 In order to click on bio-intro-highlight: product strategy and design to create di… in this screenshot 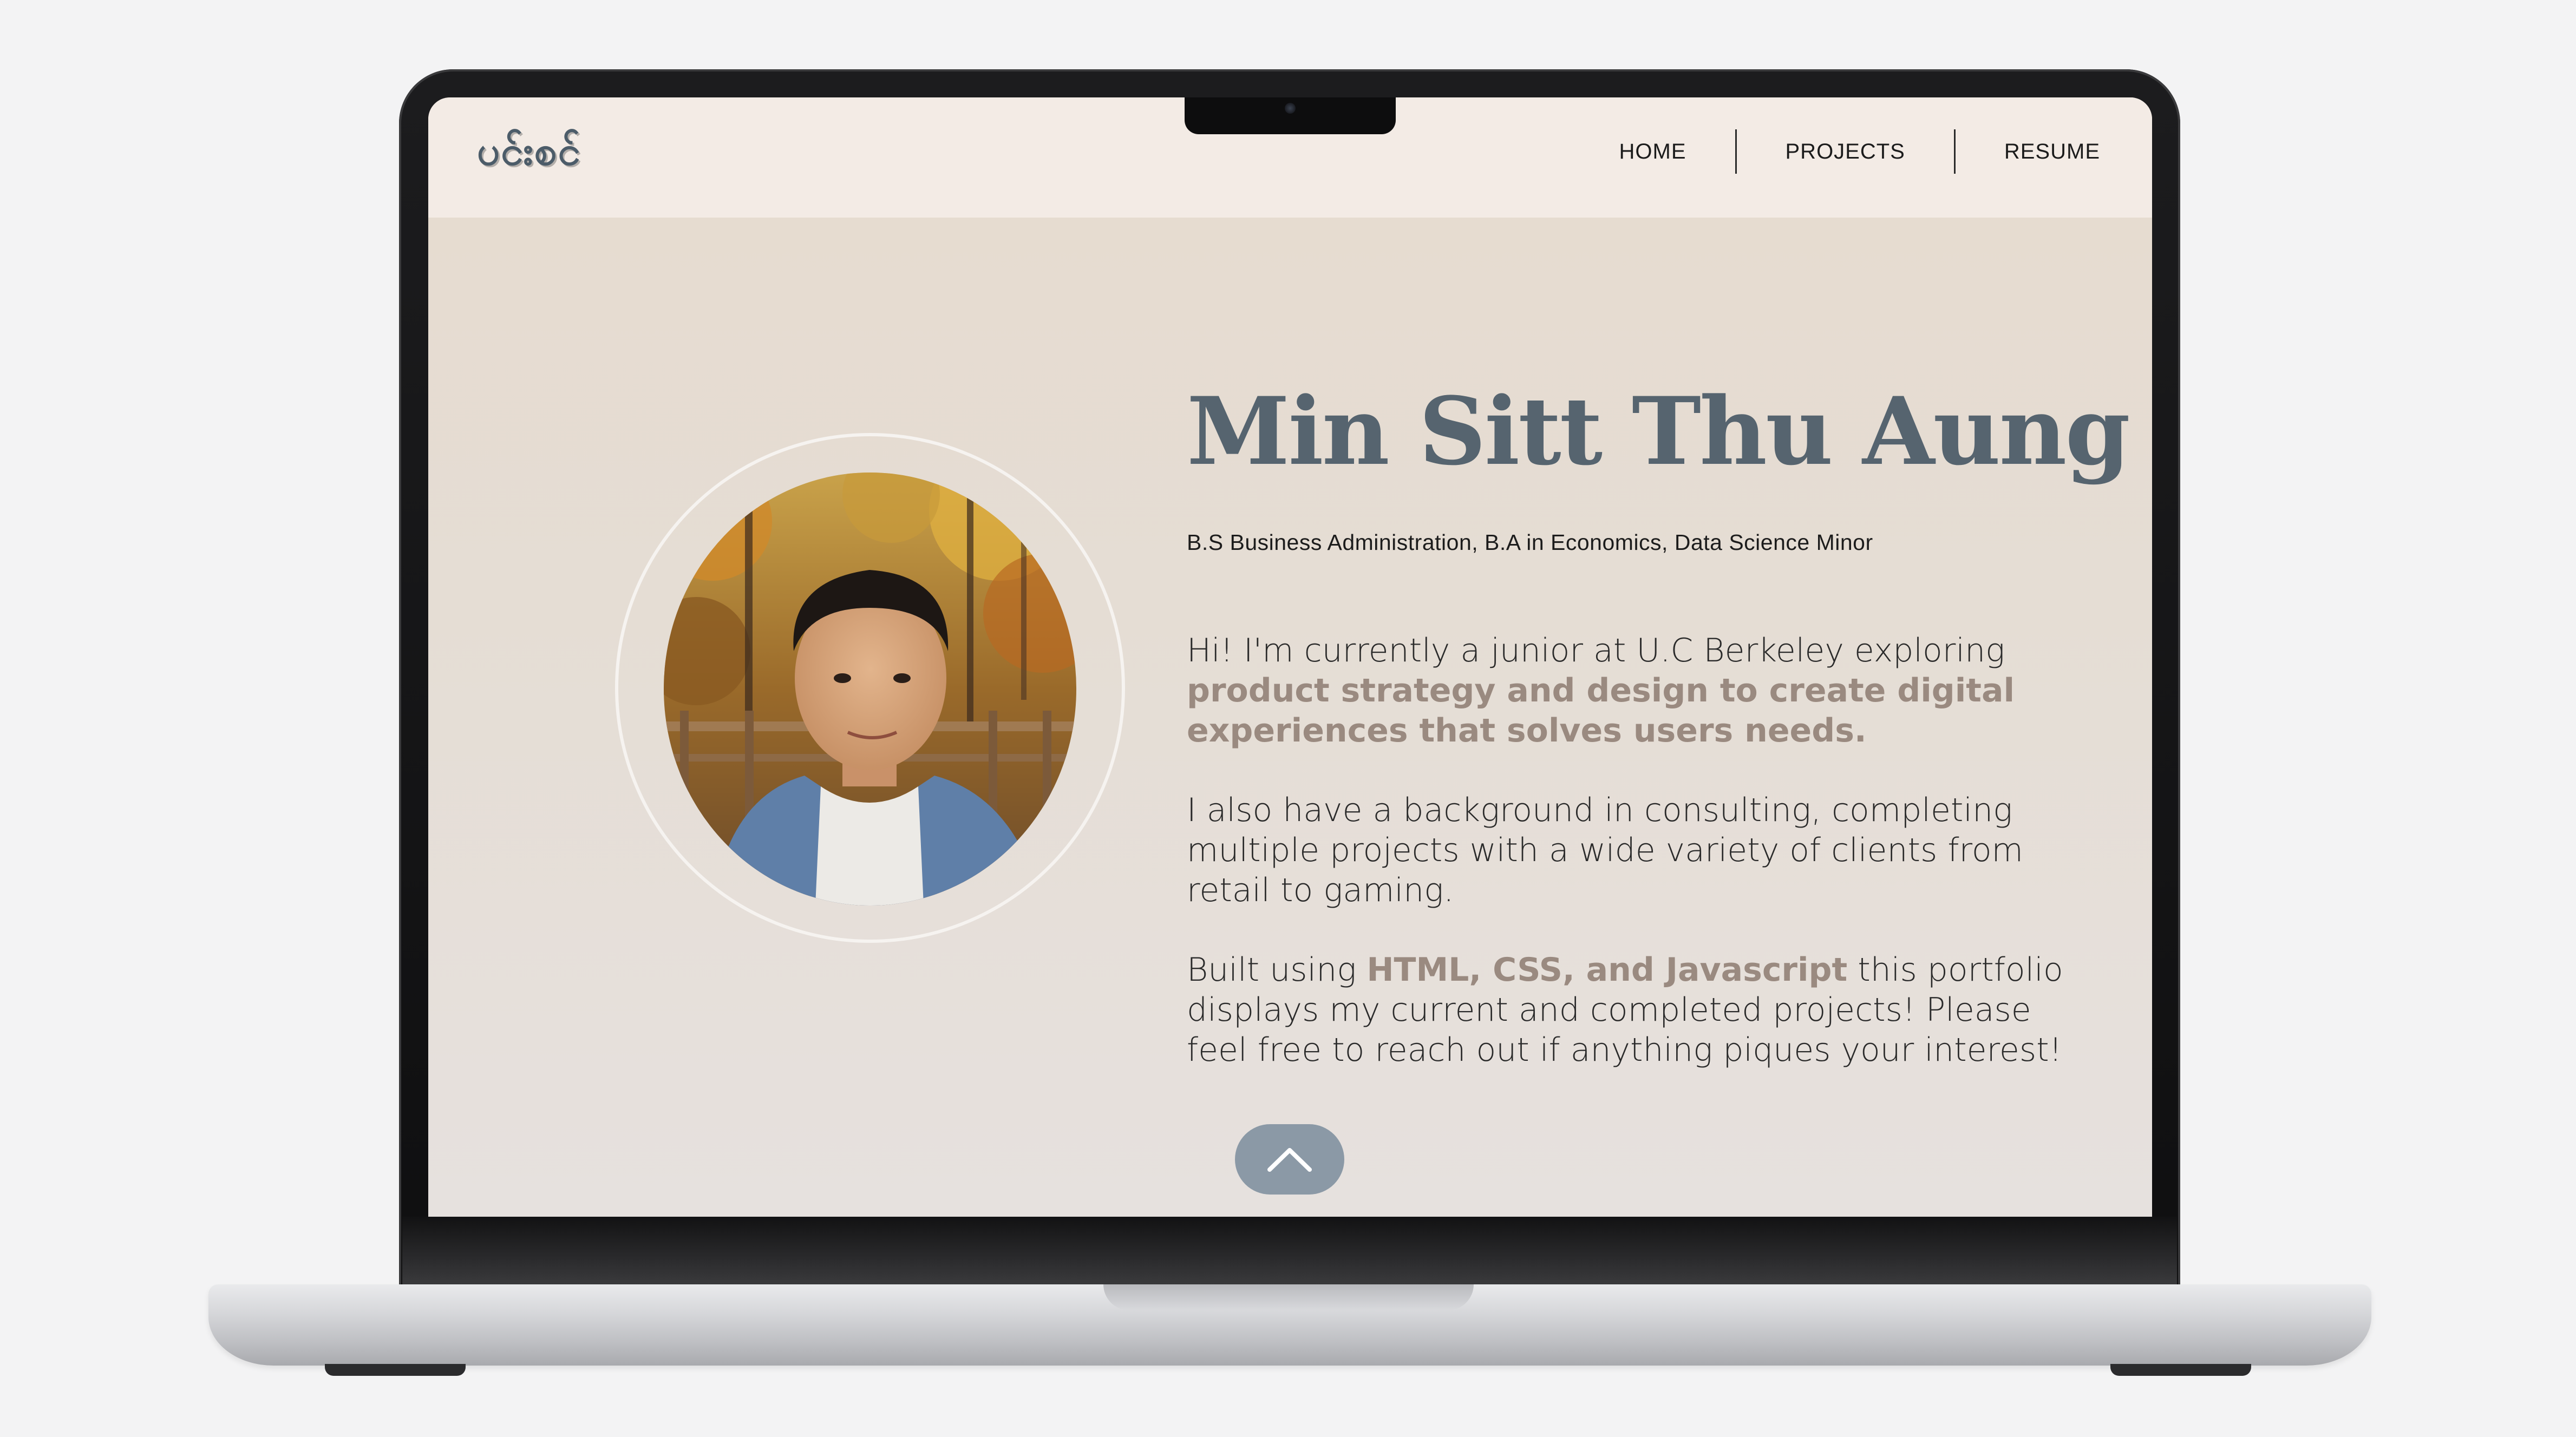, I will do `click(1601, 711)`.